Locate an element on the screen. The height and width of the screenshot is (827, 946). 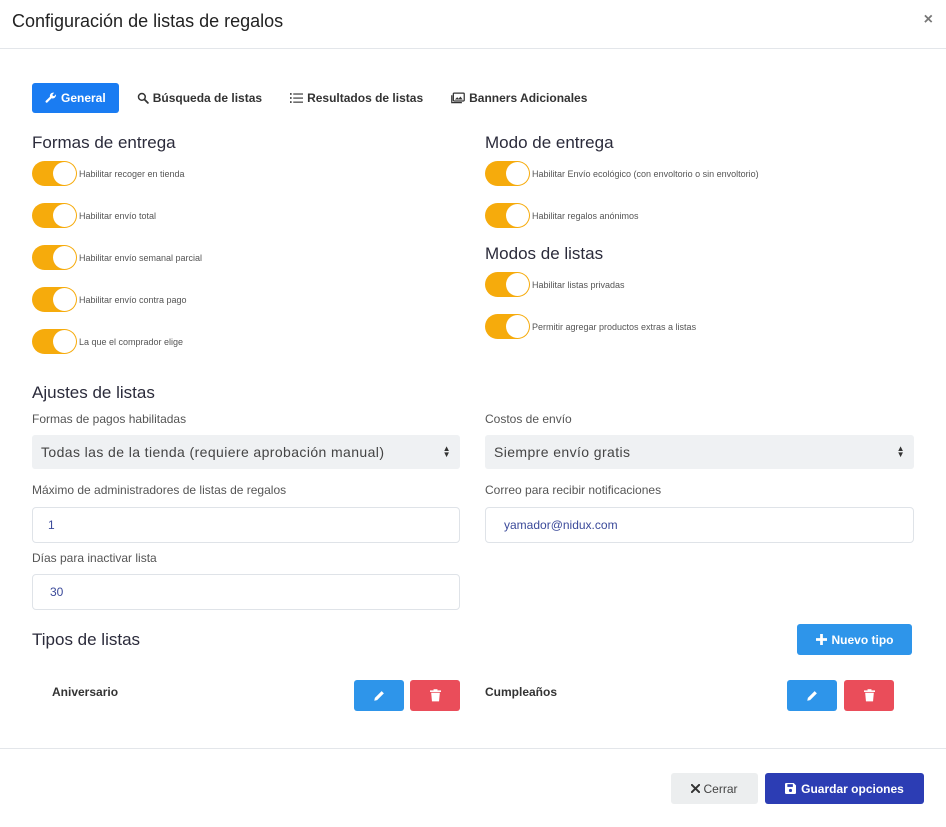
toggle-row: Habilitar regalos anónimos is located at coordinates (562, 215).